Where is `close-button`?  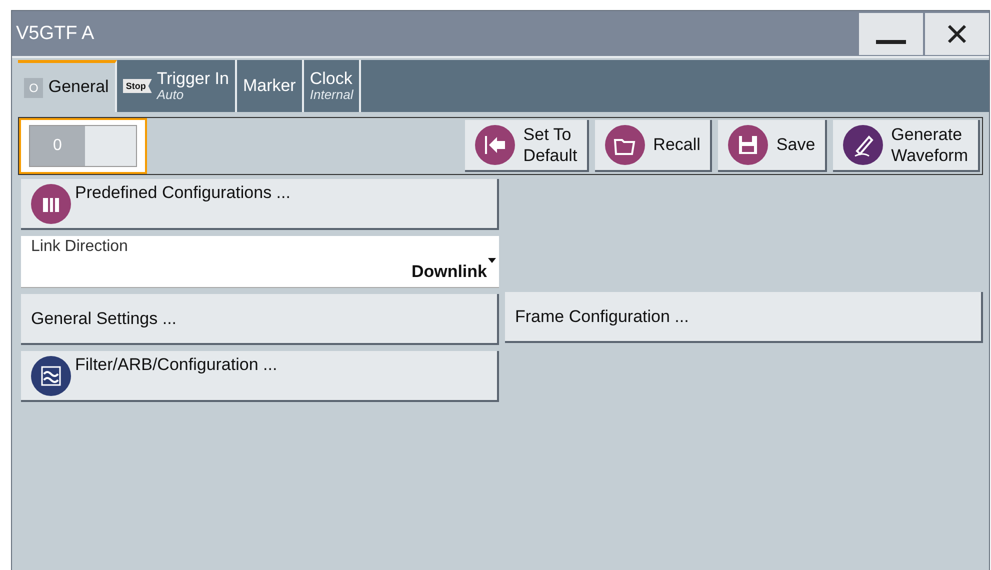
close-button is located at coordinates (957, 33).